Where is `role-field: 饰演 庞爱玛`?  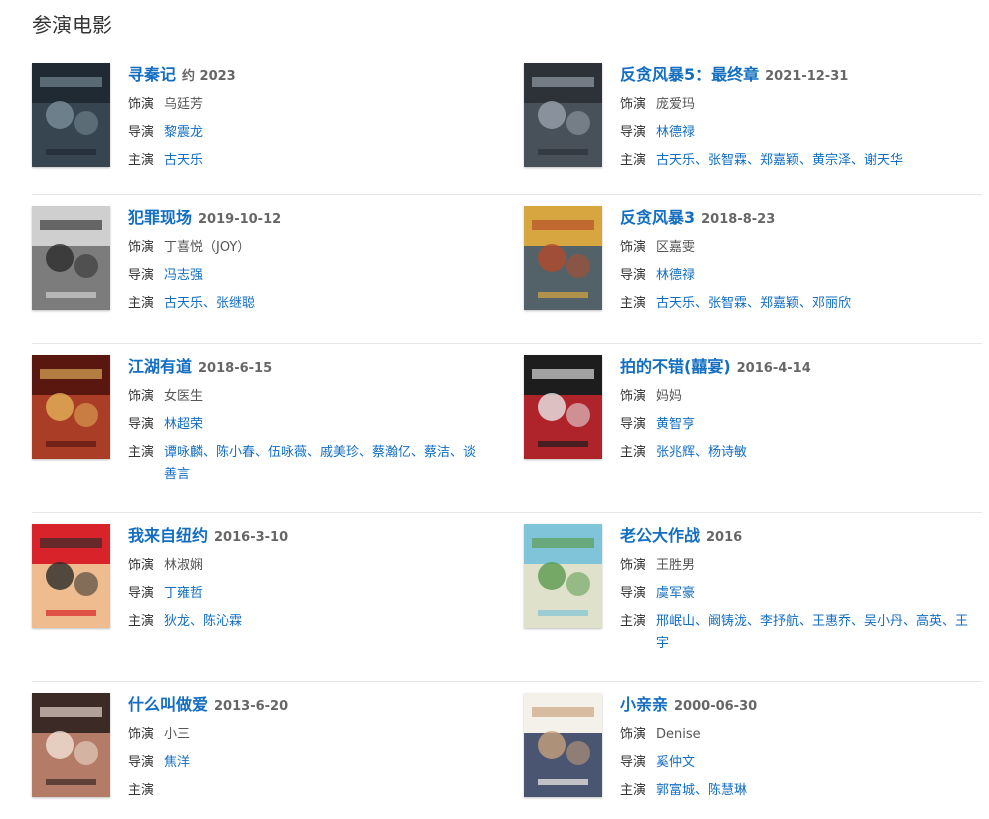
role-field: 饰演 庞爱玛 is located at coordinates (800, 105).